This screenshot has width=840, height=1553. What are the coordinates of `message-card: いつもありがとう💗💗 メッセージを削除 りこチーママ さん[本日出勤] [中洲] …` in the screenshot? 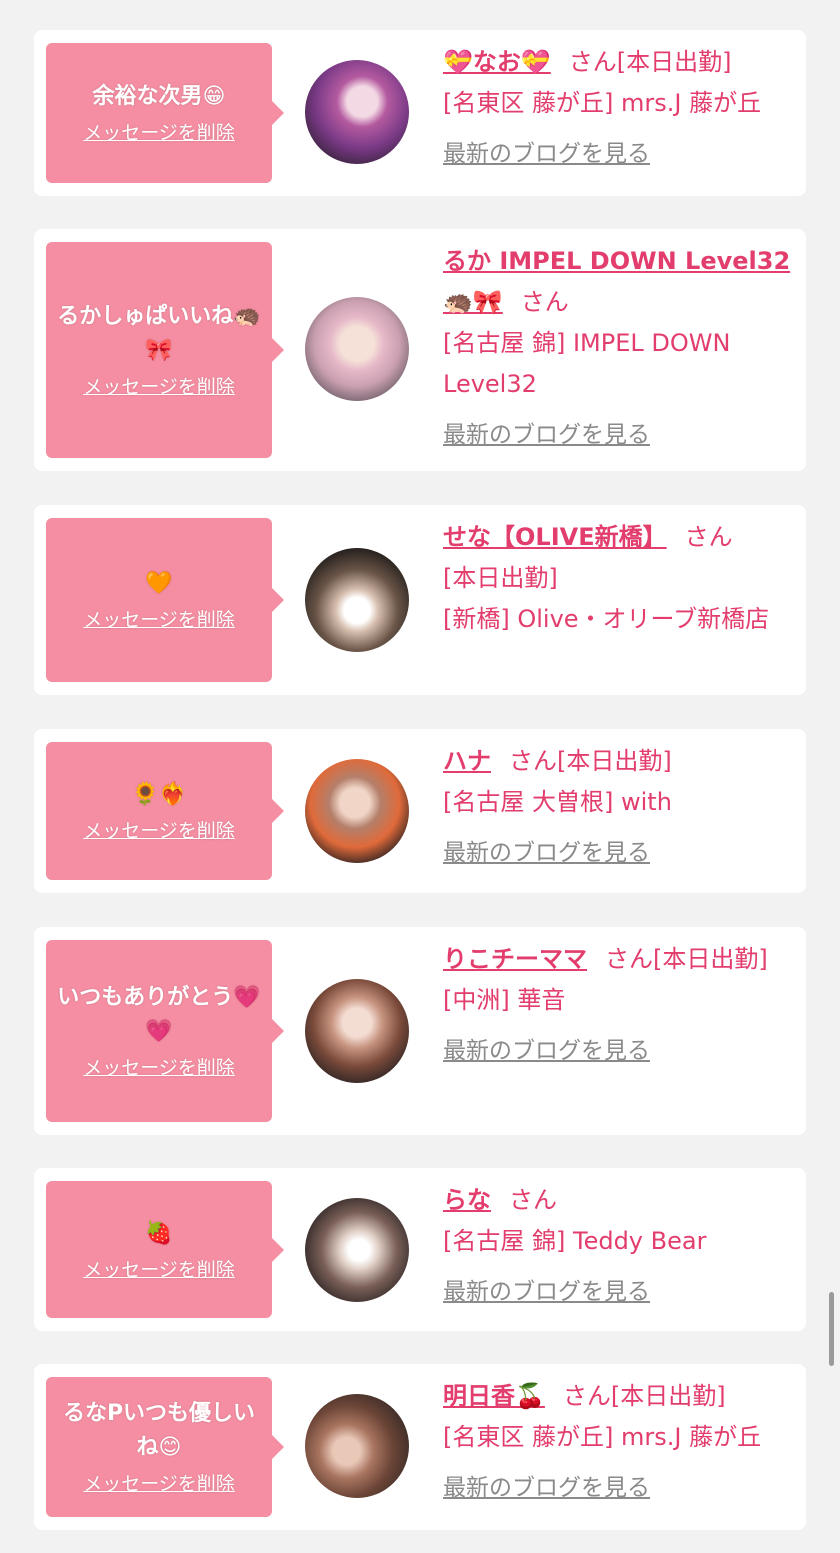 It's located at (420, 1031).